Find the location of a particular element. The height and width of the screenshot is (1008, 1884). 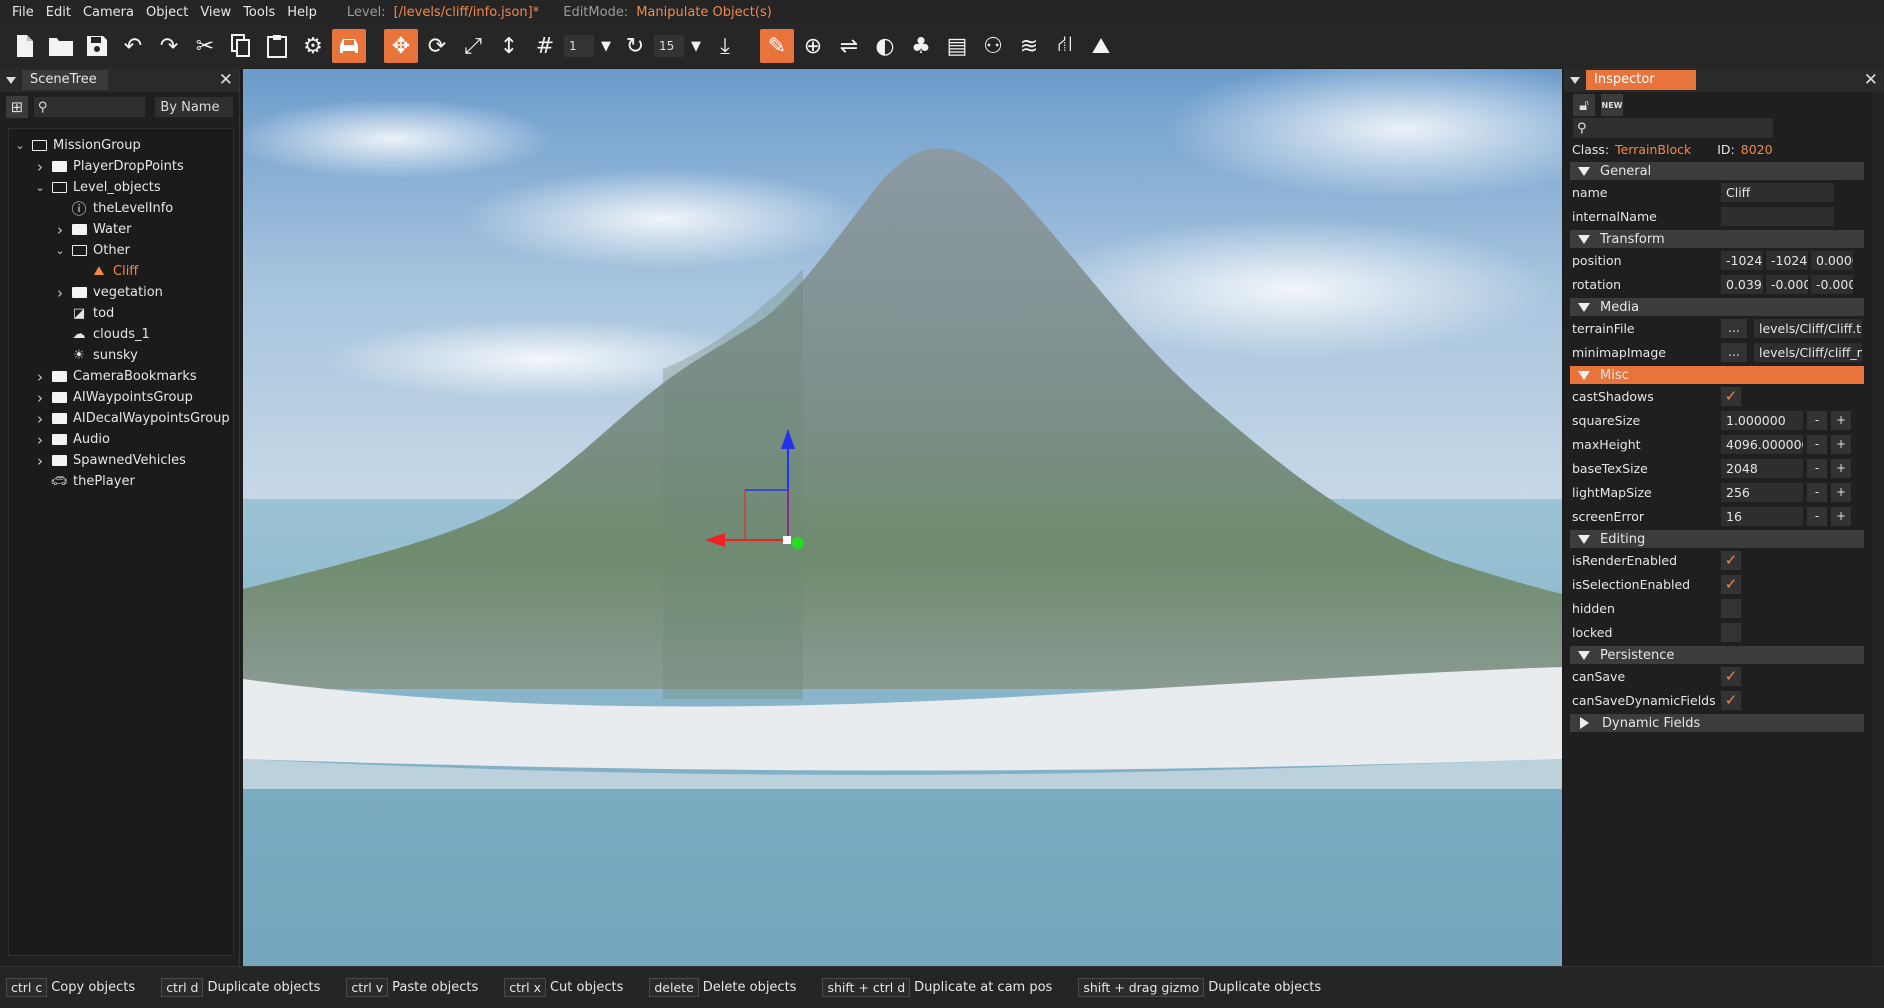

grid-snap-value: 1 is located at coordinates (579, 46).